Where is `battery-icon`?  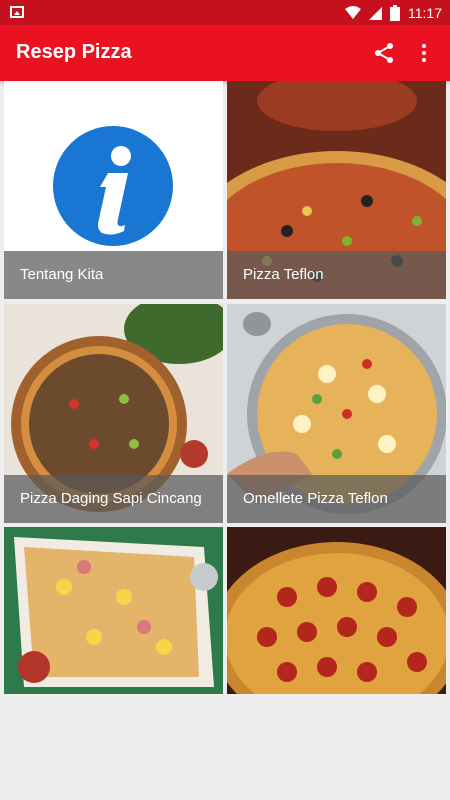
battery-icon is located at coordinates (395, 12).